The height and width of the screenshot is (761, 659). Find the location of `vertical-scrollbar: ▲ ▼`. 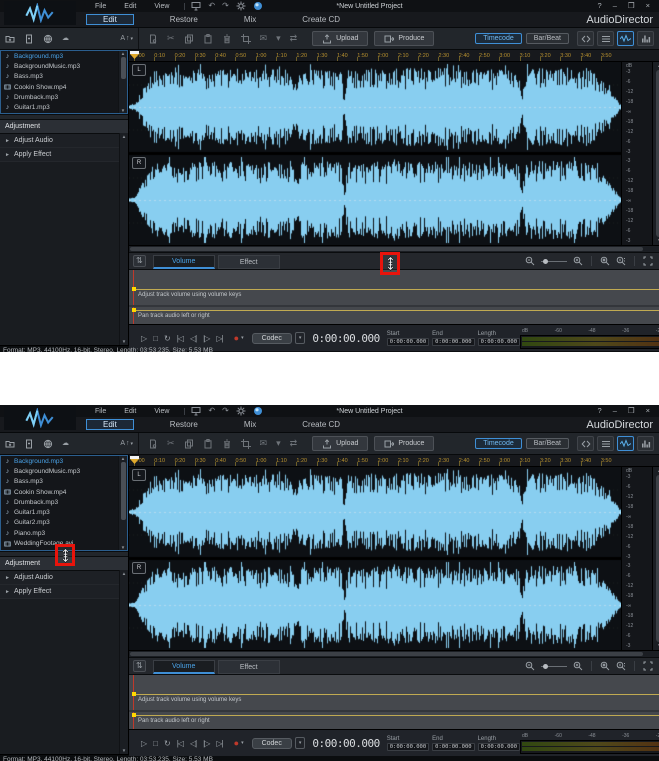

vertical-scrollbar: ▲ ▼ is located at coordinates (655, 153).